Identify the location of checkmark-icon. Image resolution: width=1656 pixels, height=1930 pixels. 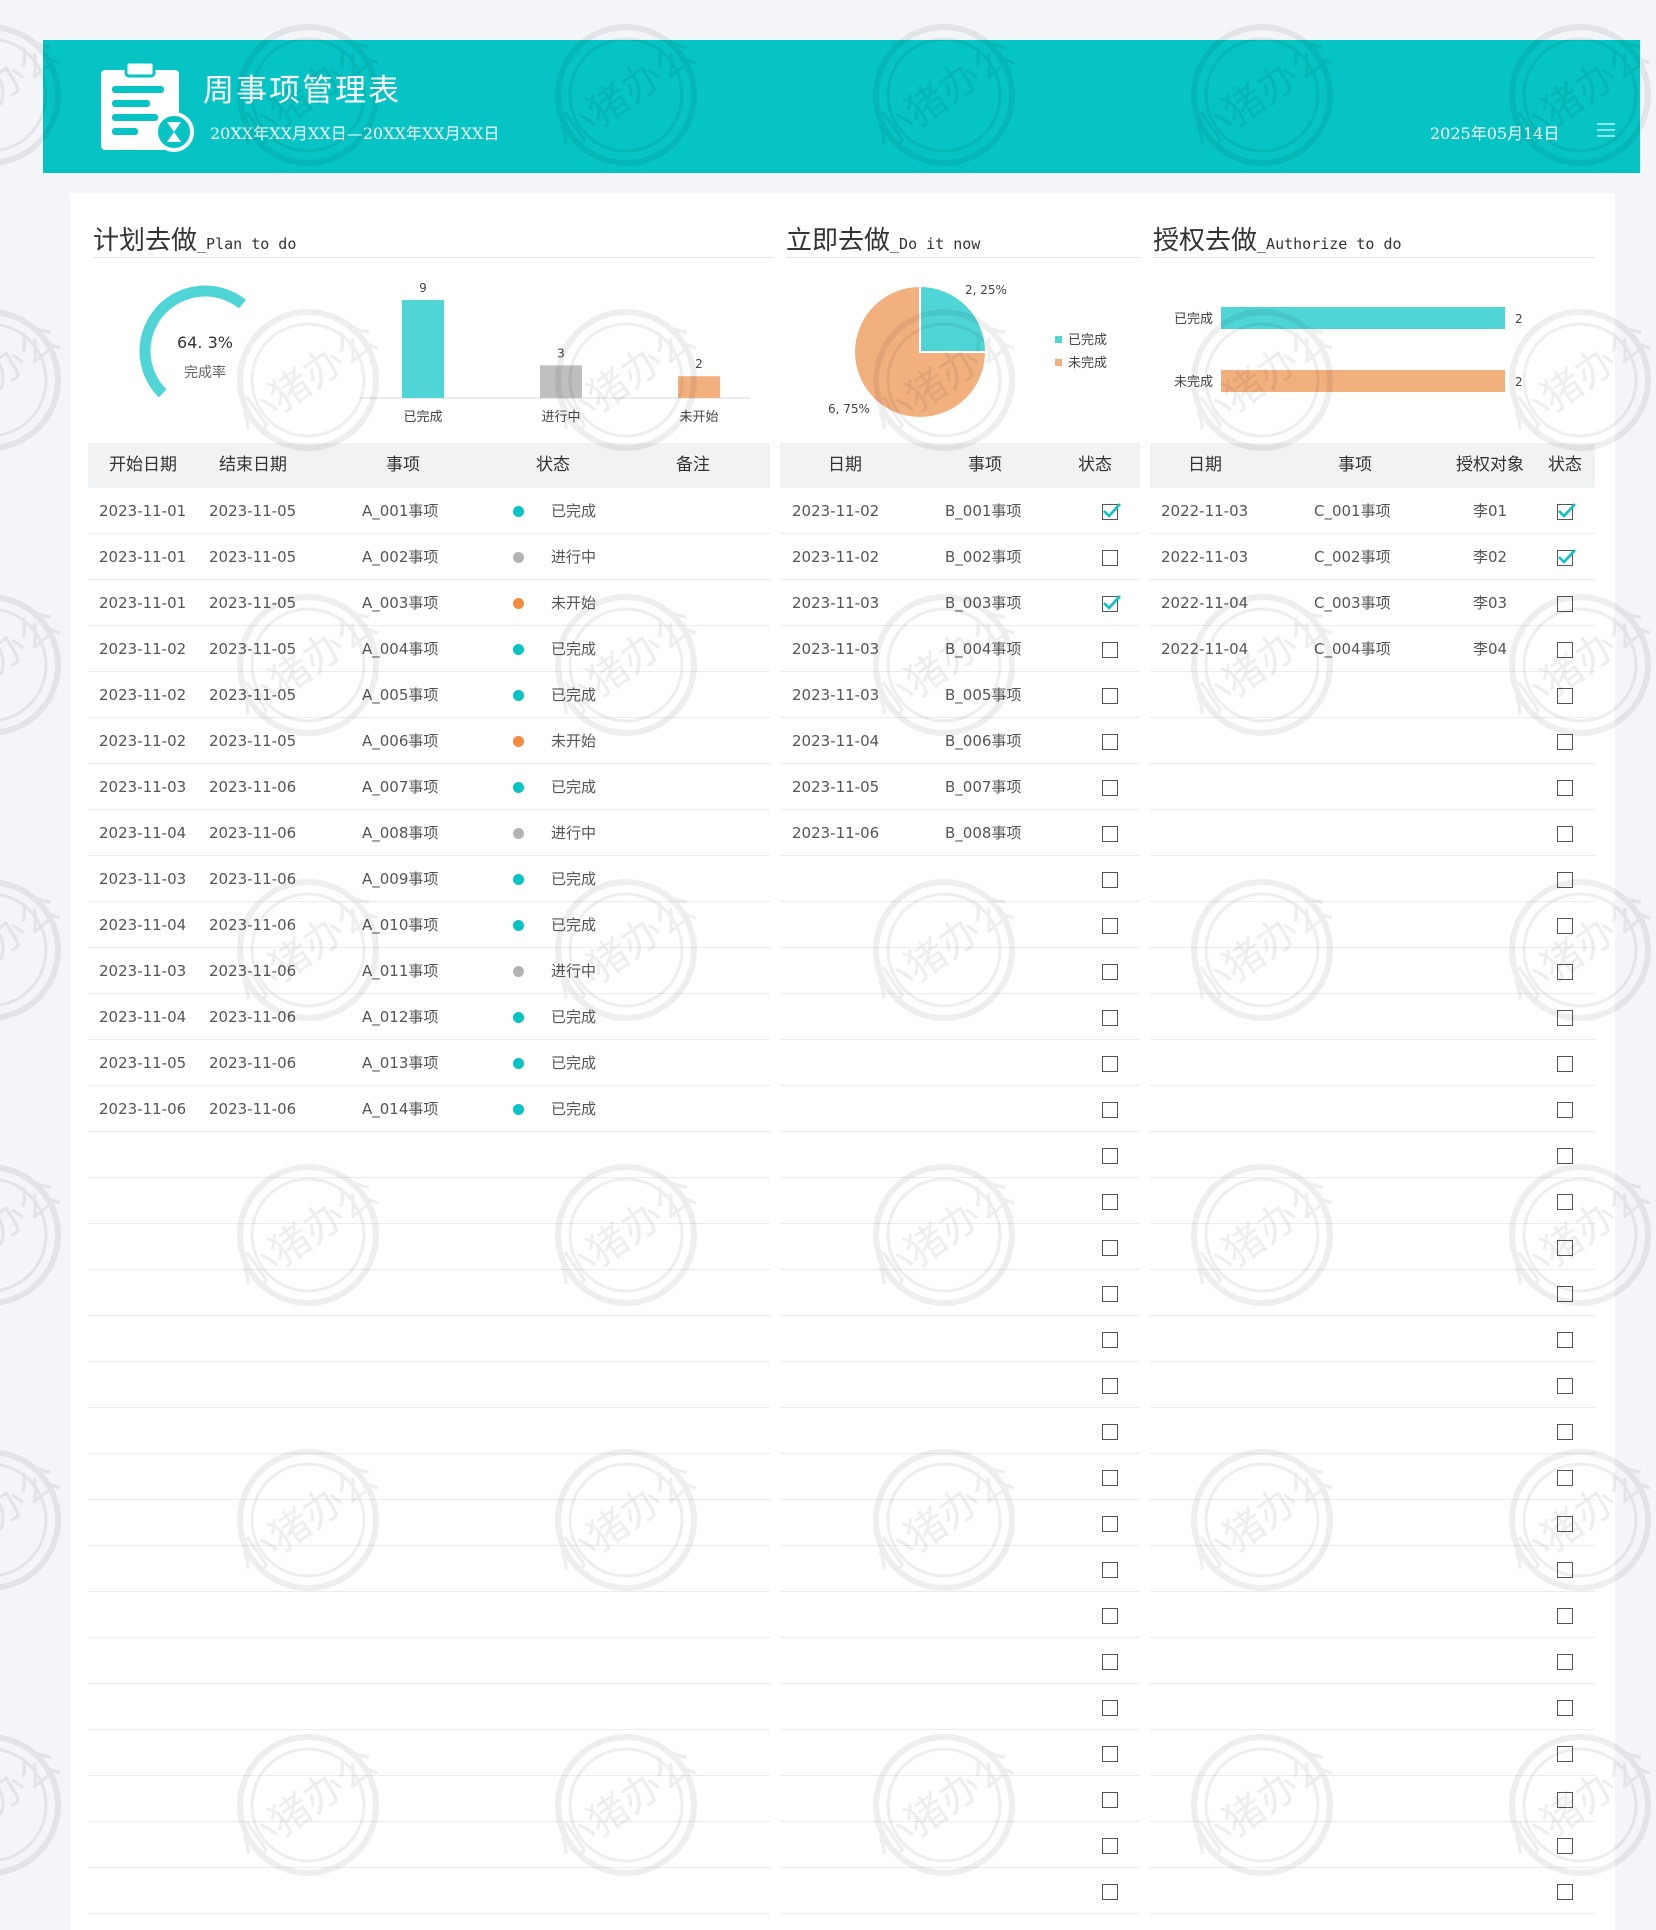
(1567, 556).